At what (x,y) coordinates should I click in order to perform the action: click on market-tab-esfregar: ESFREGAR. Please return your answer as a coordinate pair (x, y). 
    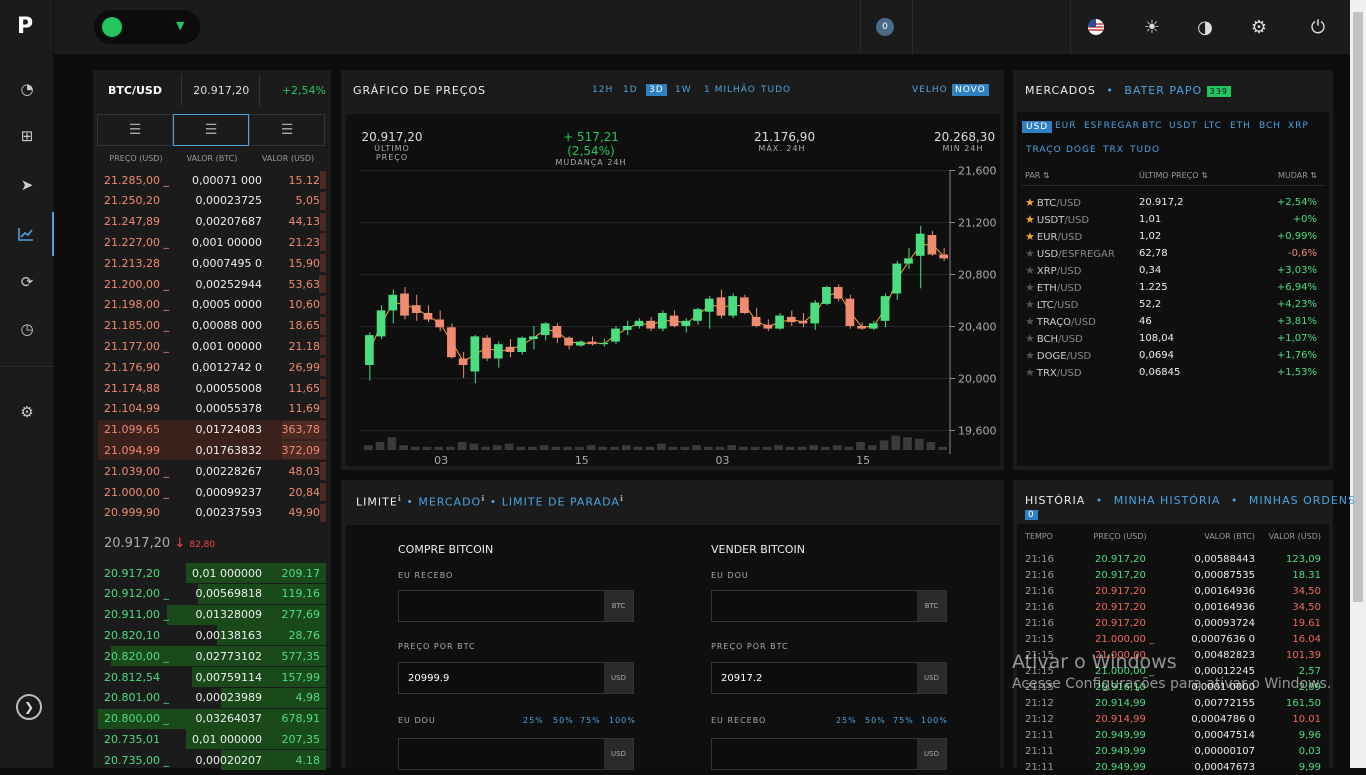
    Looking at the image, I should click on (1112, 126).